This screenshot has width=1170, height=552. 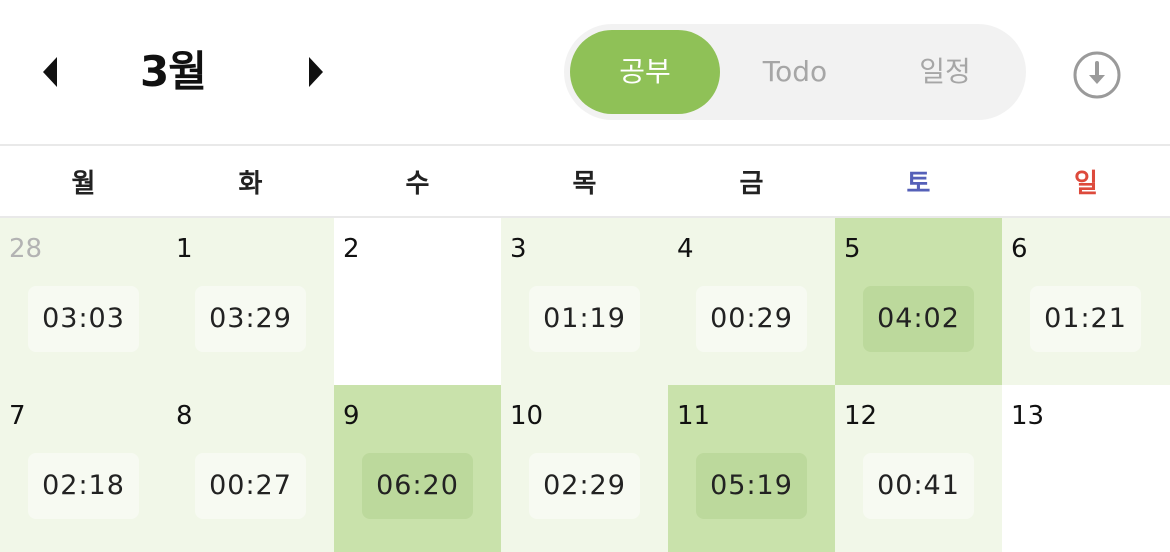 I want to click on view-segmented-control: 공부 Todo 일정, so click(x=795, y=72).